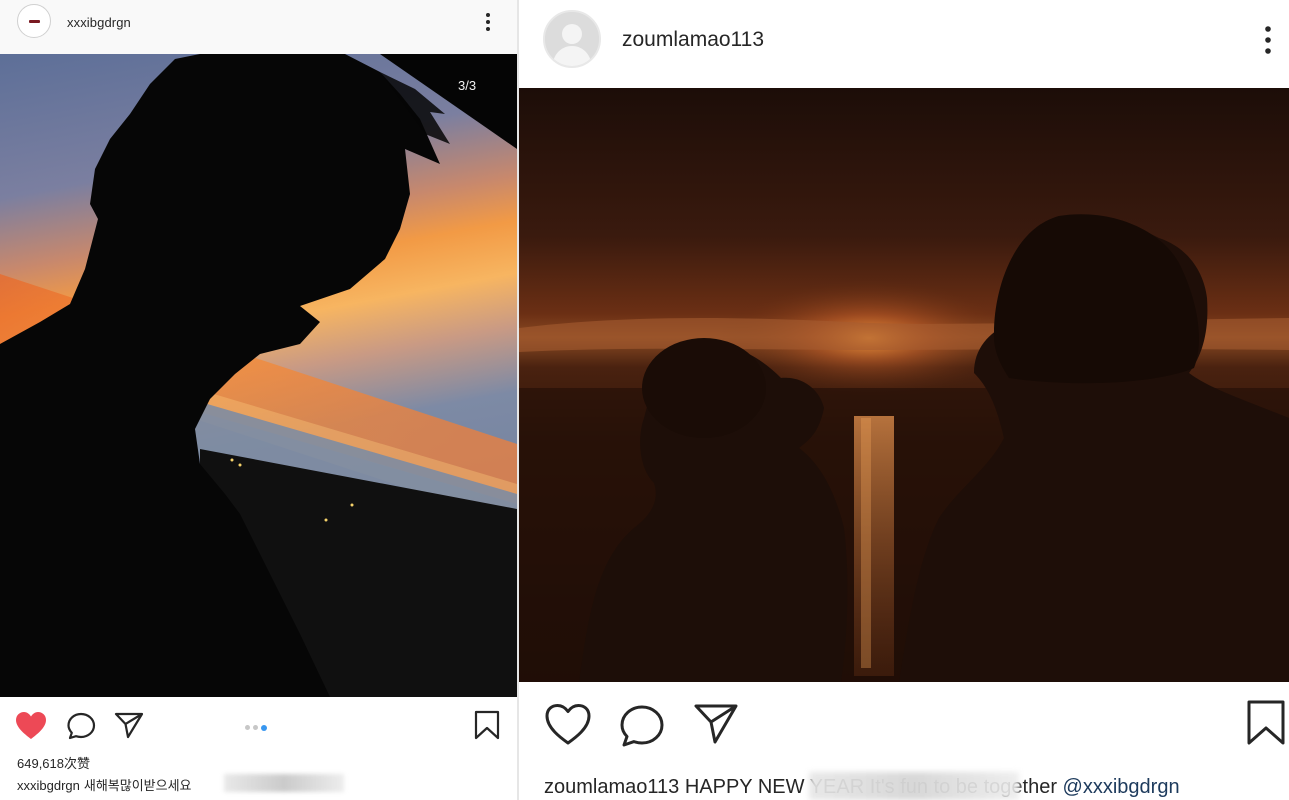 This screenshot has height=800, width=1289. Describe the element at coordinates (258, 27) in the screenshot. I see `post-header: xxxibgdrgn` at that location.